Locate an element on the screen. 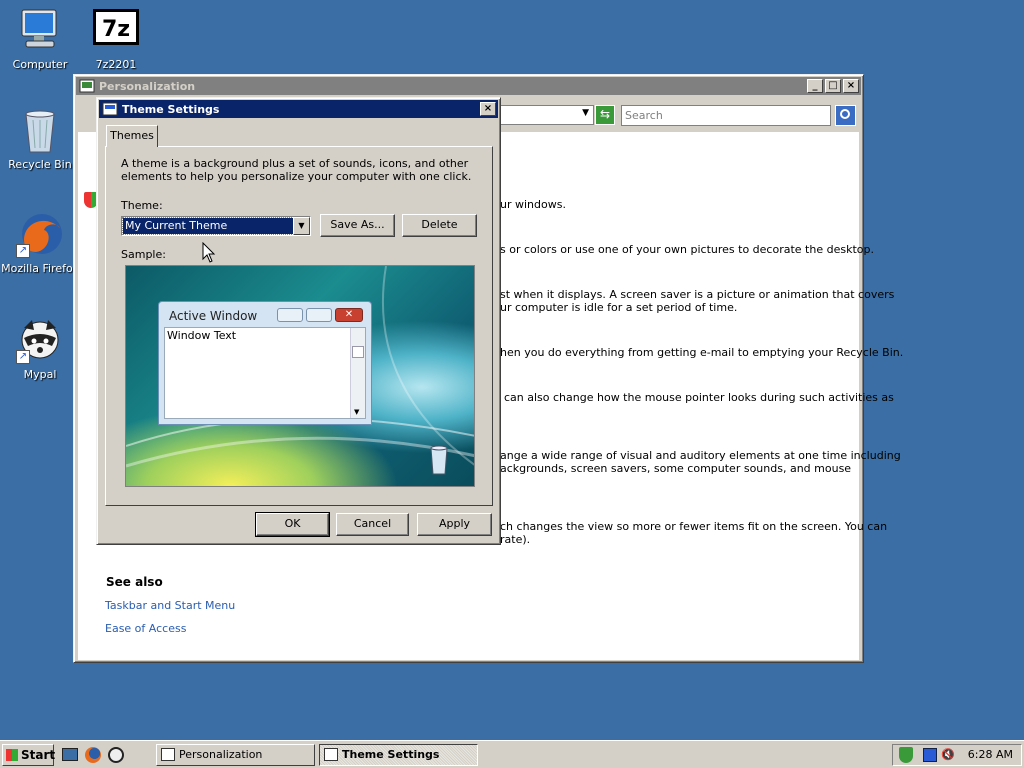 Image resolution: width=1024 pixels, height=768 pixels. desktop-icon-mypal: ↗ Mypal is located at coordinates (40, 348).